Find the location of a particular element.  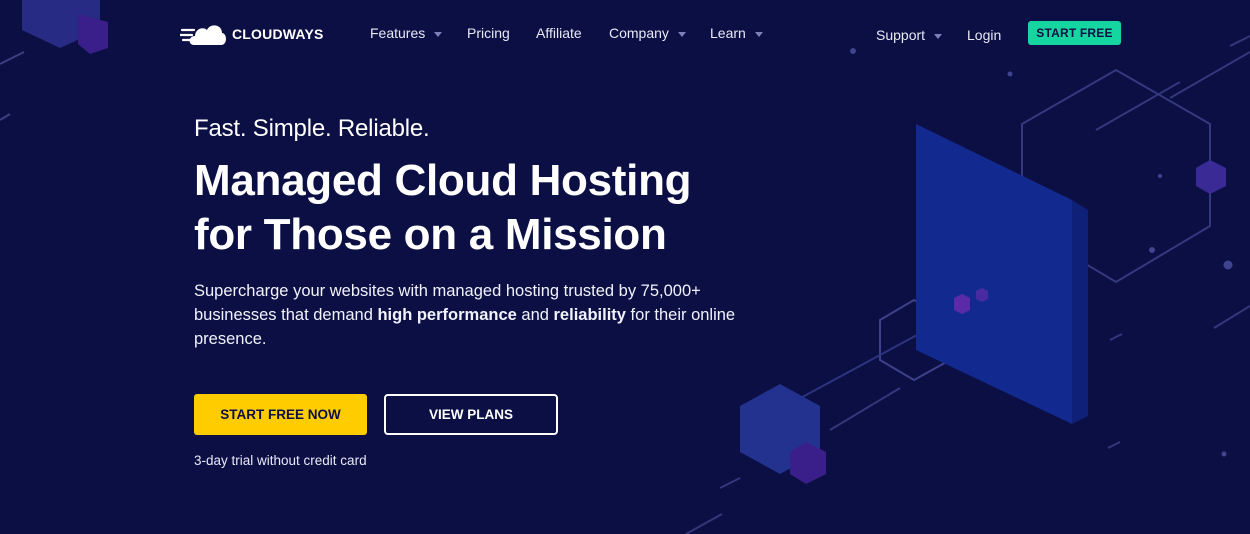

trial-note: 3-day trial without credit card is located at coordinates (280, 460).